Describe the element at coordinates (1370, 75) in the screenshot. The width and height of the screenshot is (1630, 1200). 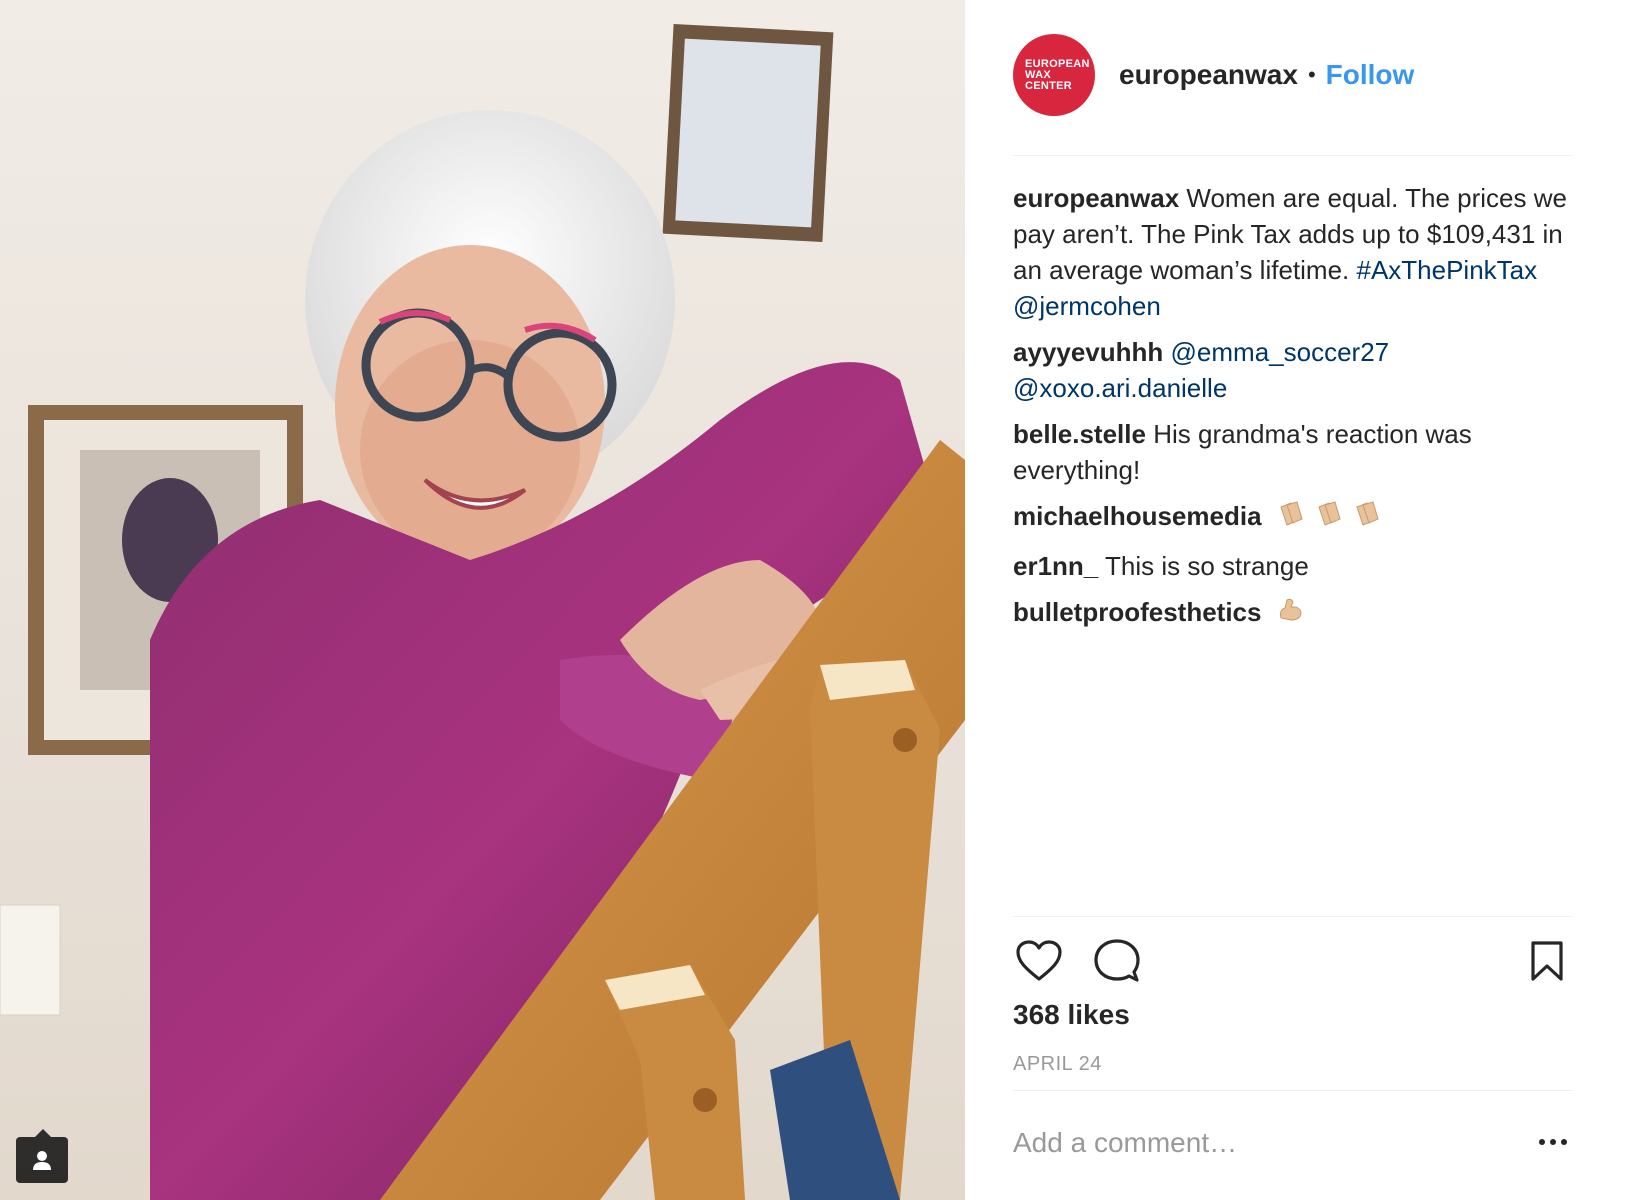
I see `follow-button: Follow` at that location.